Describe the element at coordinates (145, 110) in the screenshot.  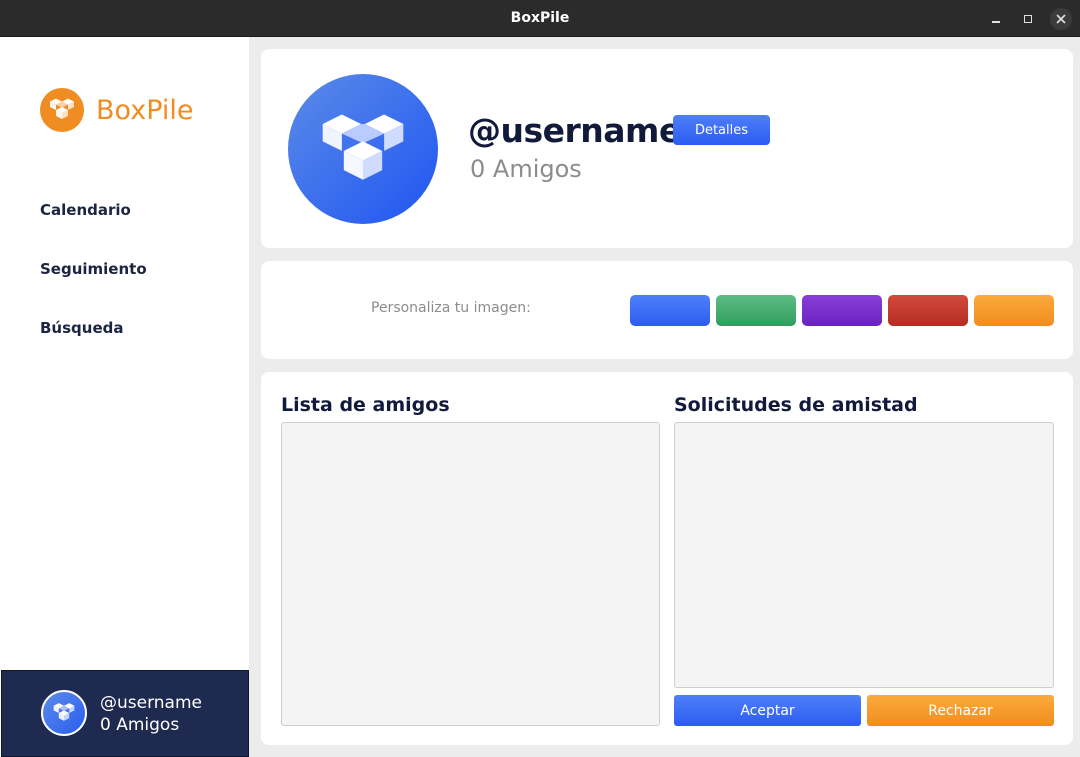
I see `brand-name: BoxPile` at that location.